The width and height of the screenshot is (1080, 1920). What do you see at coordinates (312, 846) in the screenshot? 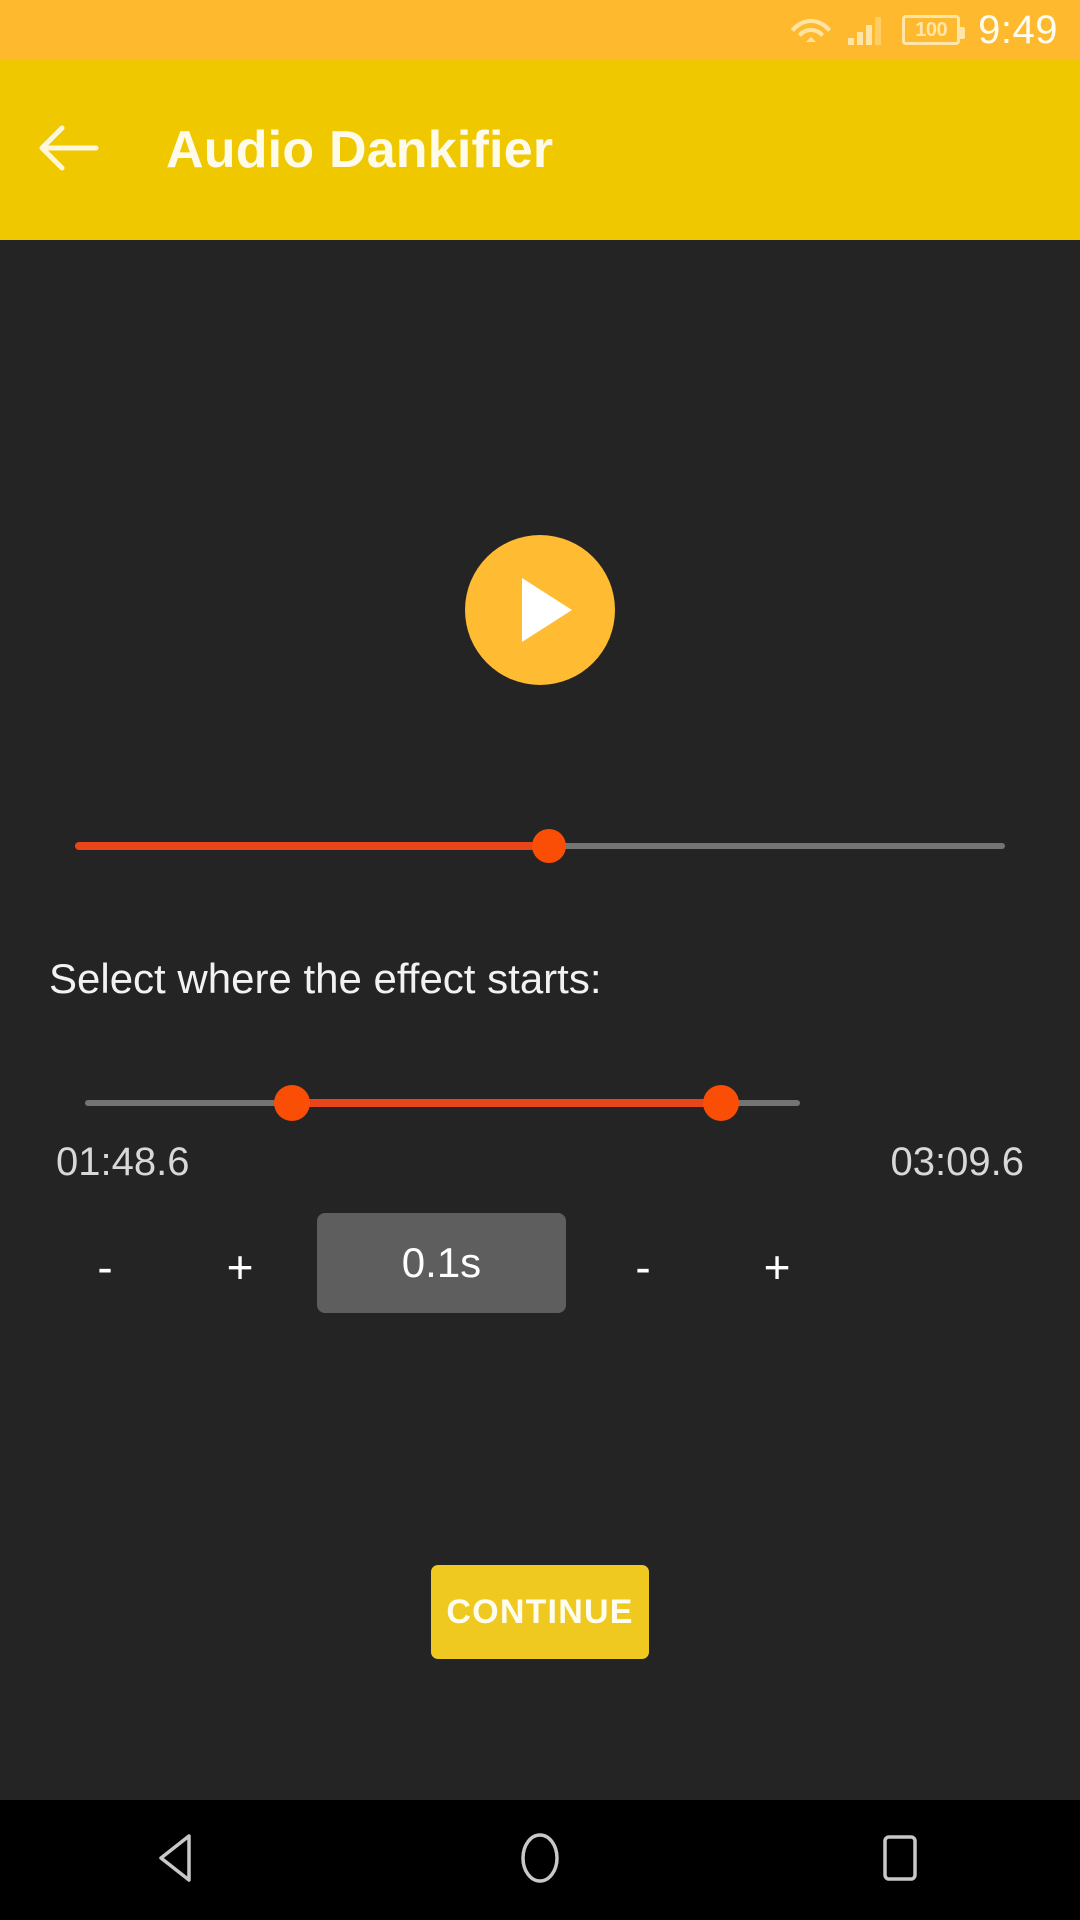
I see `progress-fill` at bounding box center [312, 846].